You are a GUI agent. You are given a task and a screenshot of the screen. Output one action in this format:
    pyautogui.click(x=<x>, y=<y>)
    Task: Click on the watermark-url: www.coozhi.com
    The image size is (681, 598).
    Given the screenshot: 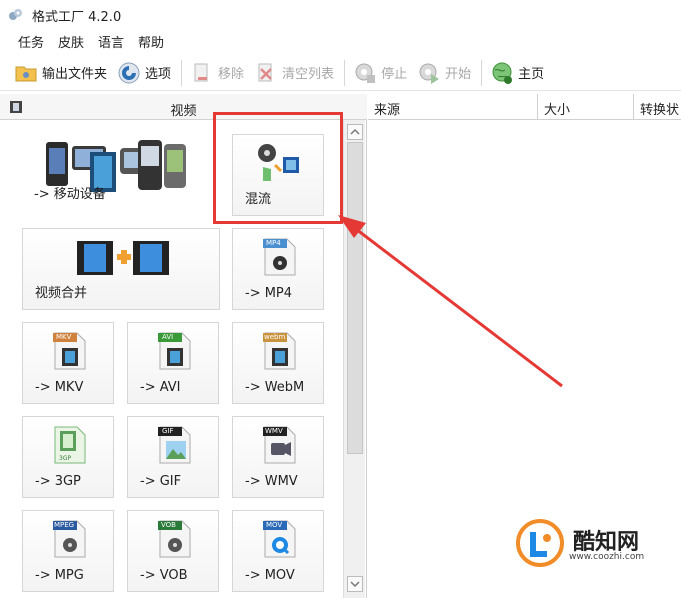 What is the action you would take?
    pyautogui.click(x=607, y=557)
    